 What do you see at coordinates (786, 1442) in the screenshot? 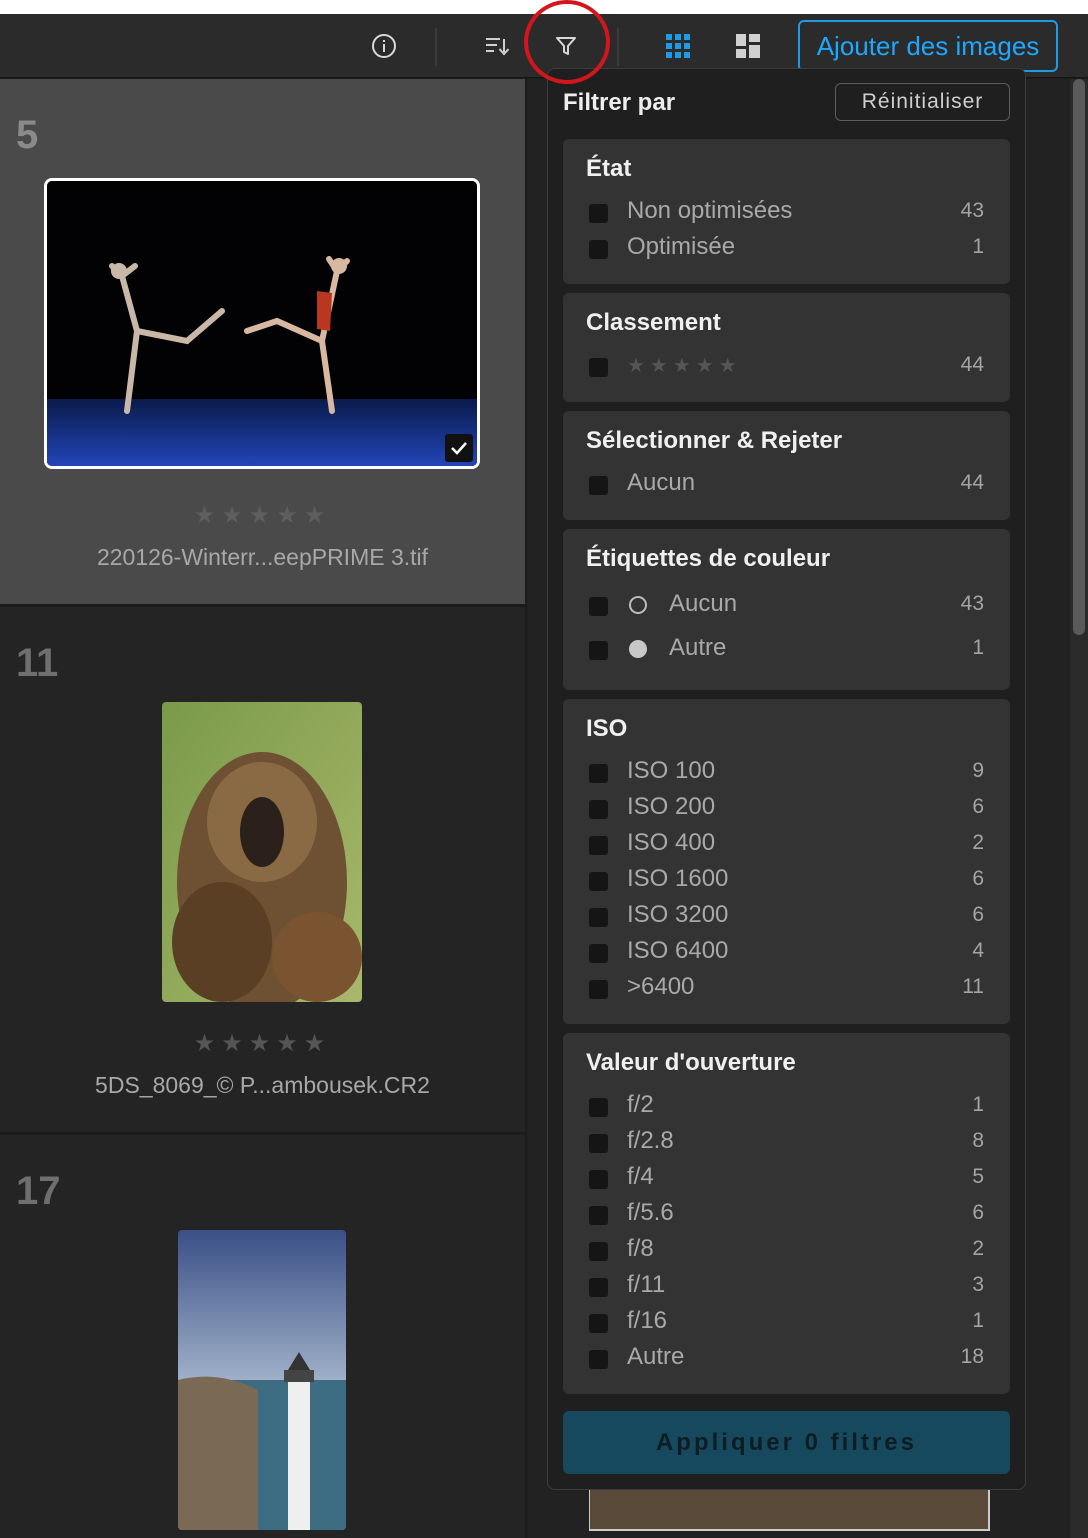
I see `apply-filters-button: Appliquer 0 filtres` at bounding box center [786, 1442].